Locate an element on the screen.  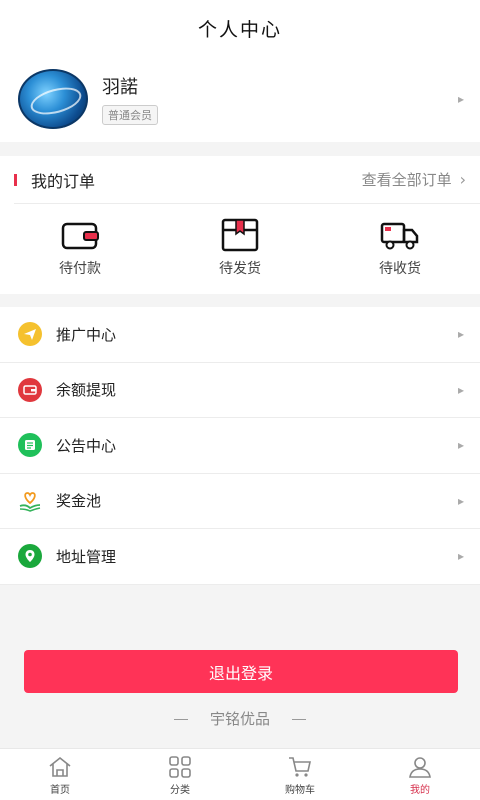
avatar is located at coordinates (53, 99).